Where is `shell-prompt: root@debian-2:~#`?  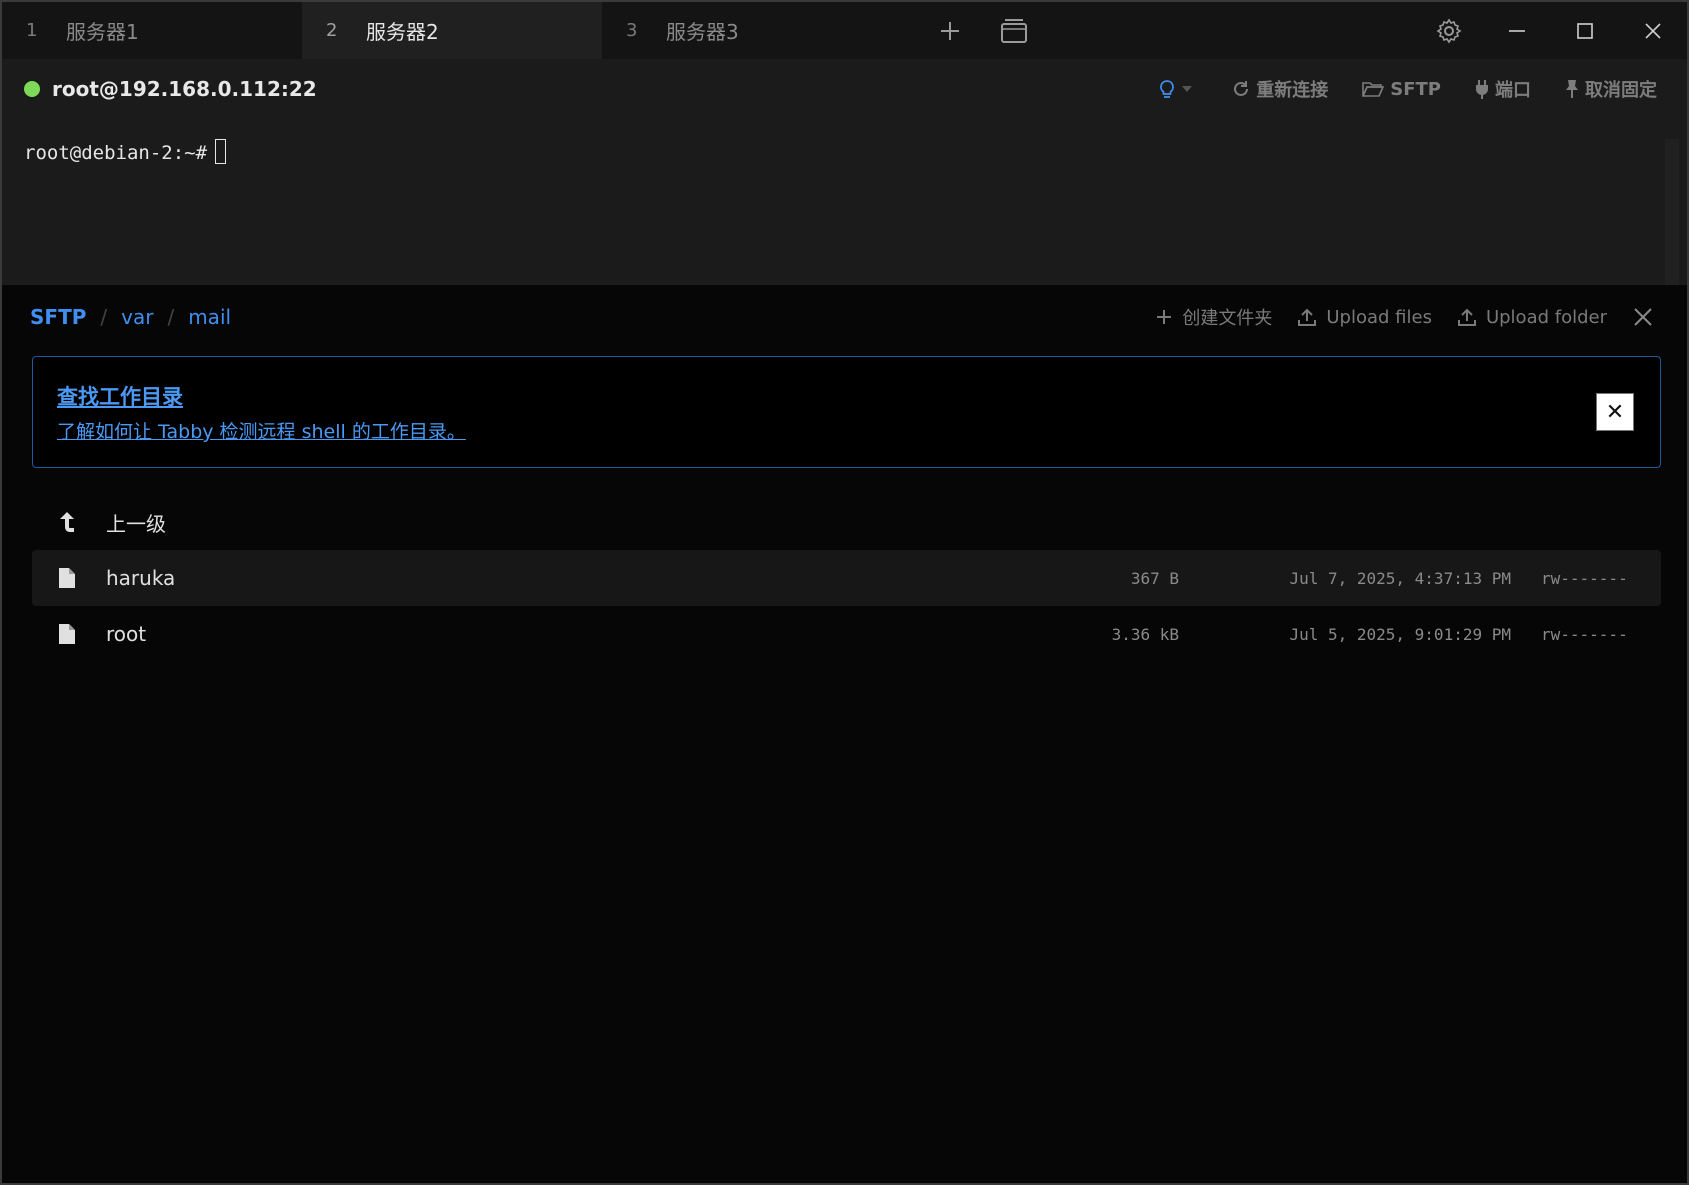
shell-prompt: root@debian-2:~# is located at coordinates (116, 153).